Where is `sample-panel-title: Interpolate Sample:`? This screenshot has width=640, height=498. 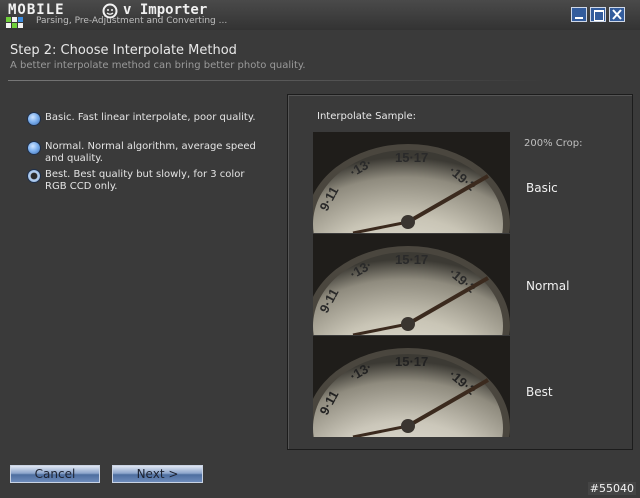
sample-panel-title: Interpolate Sample: is located at coordinates (366, 116).